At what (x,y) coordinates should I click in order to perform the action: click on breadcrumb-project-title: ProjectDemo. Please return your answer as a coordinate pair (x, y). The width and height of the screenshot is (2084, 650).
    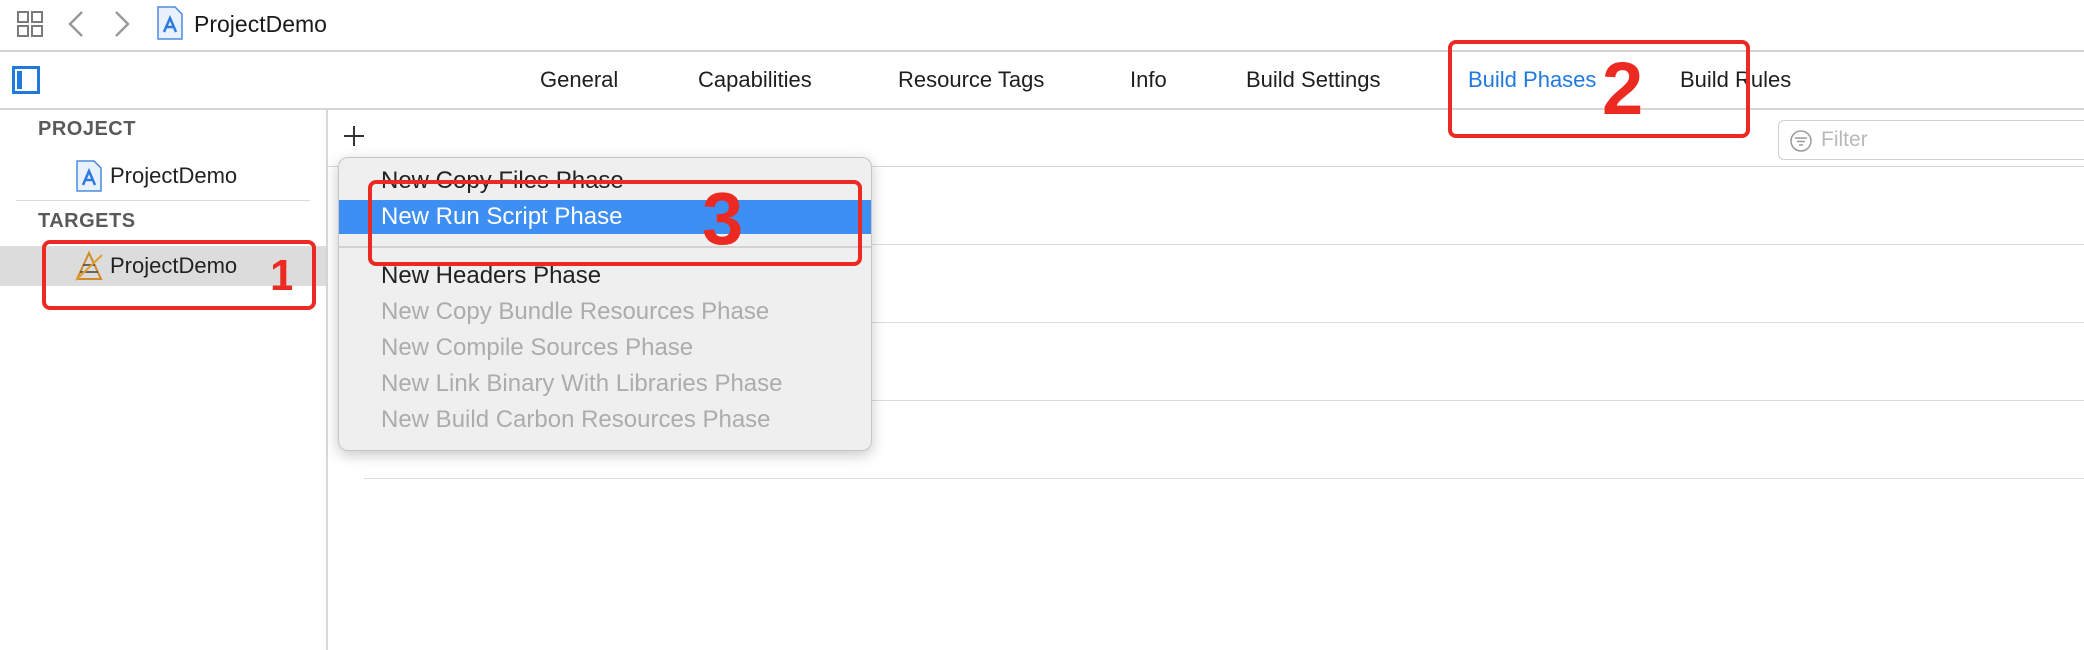
    Looking at the image, I should click on (260, 24).